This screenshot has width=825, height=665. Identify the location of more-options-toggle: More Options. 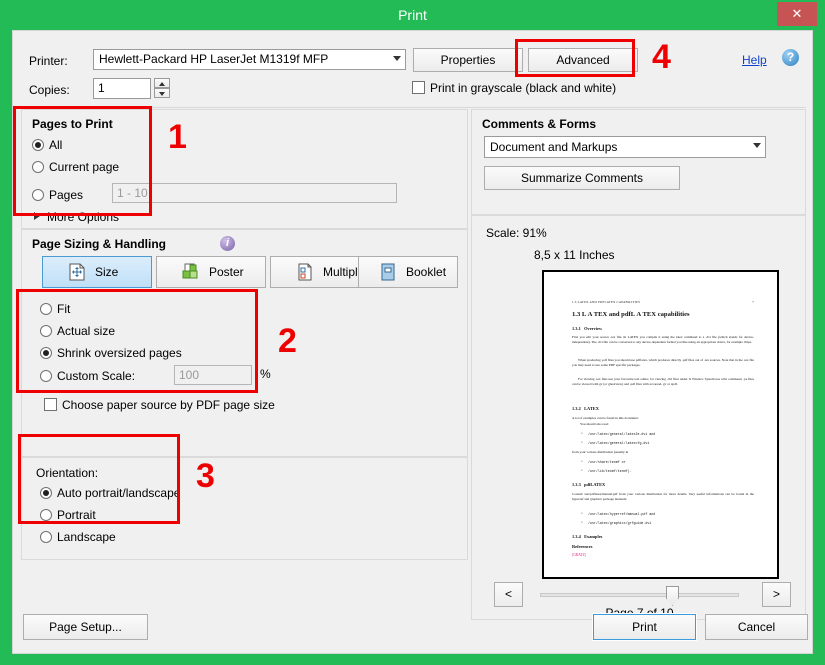
(76, 217).